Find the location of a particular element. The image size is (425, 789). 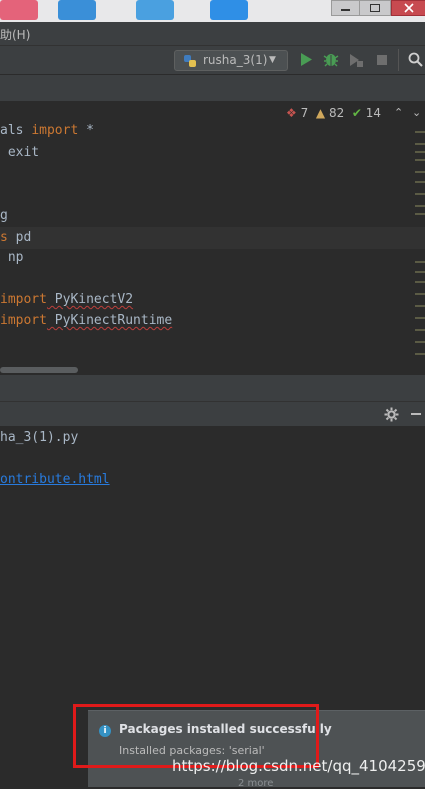

window-title-bar is located at coordinates (212, 11).